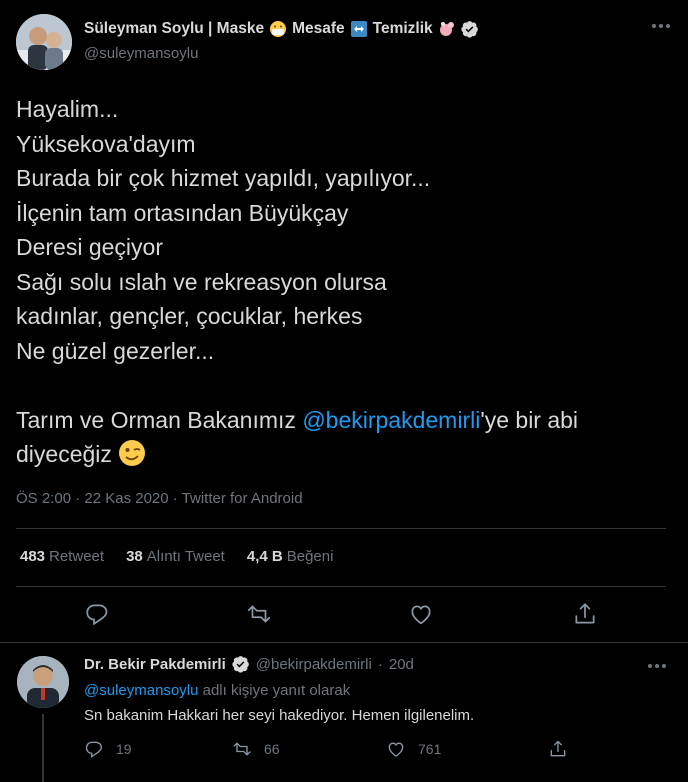  Describe the element at coordinates (155, 664) in the screenshot. I see `reply-author-name: Dr. Bekir Pakdemirli` at that location.